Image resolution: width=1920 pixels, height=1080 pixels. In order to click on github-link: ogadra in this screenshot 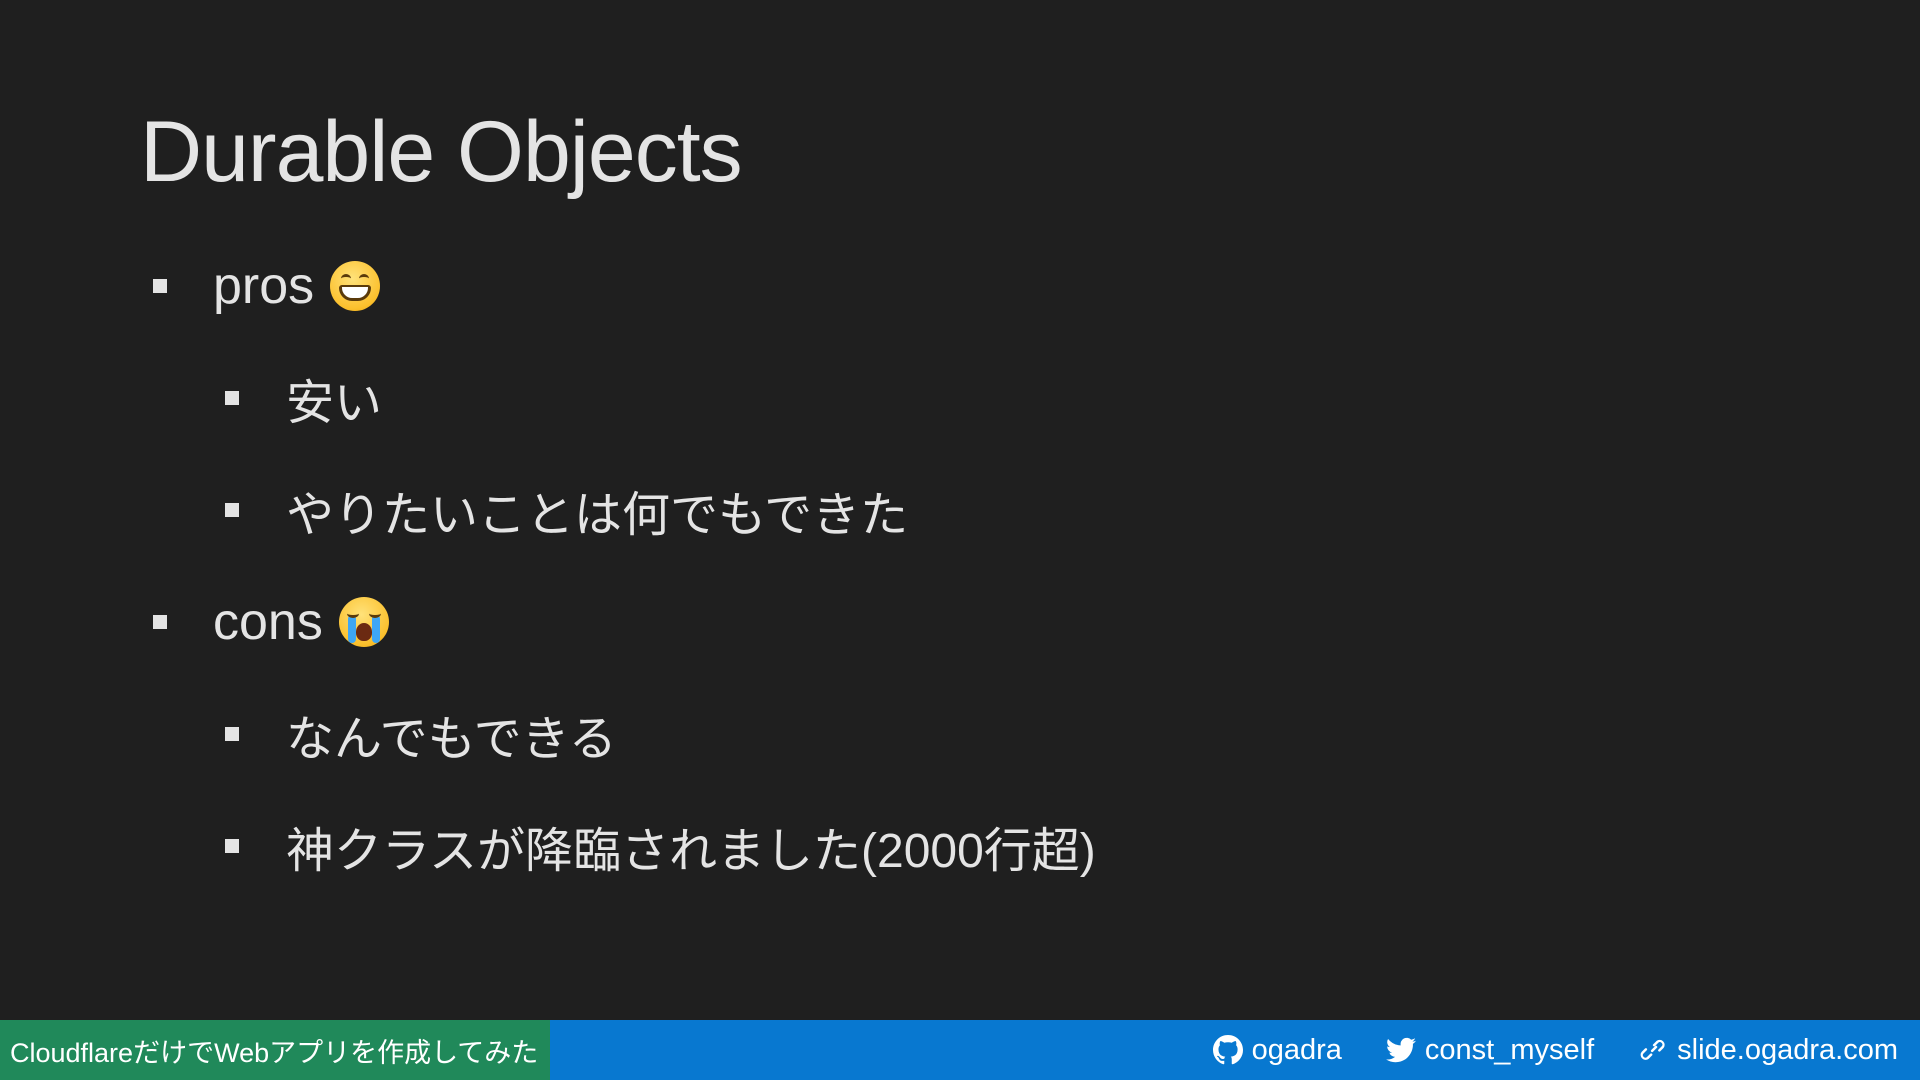, I will do `click(1277, 1050)`.